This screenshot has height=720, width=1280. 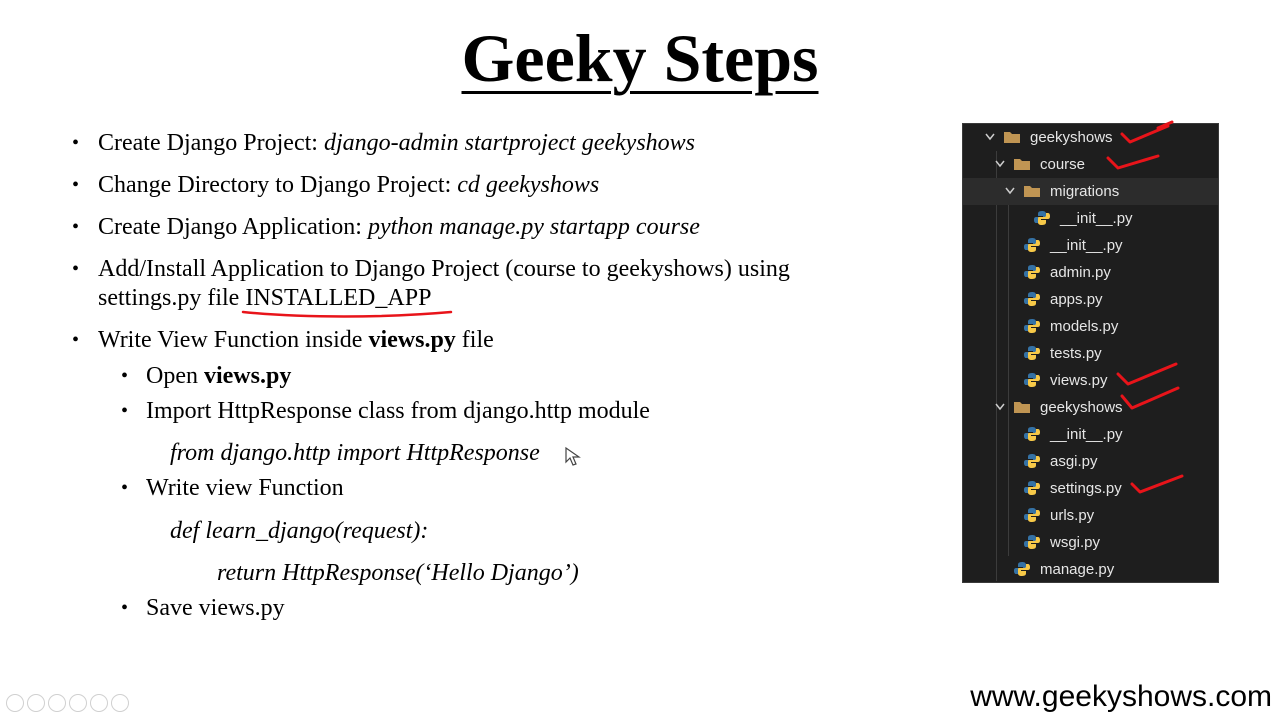 What do you see at coordinates (573, 456) in the screenshot?
I see `mouse-cursor-icon` at bounding box center [573, 456].